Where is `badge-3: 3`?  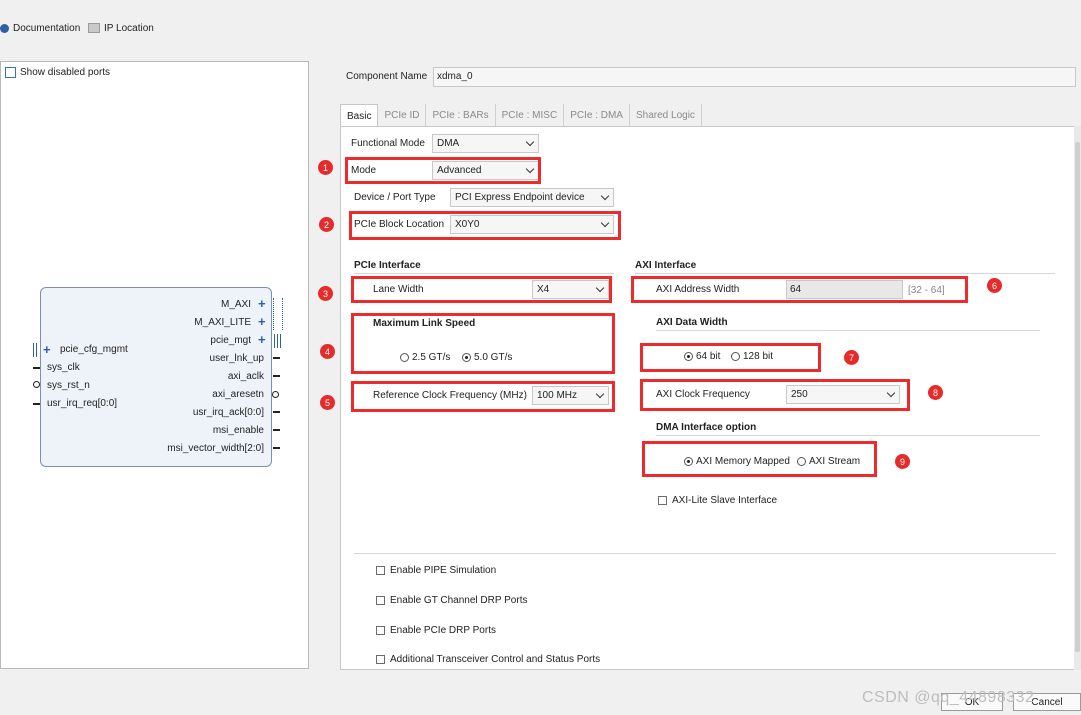
badge-3: 3 is located at coordinates (325, 293).